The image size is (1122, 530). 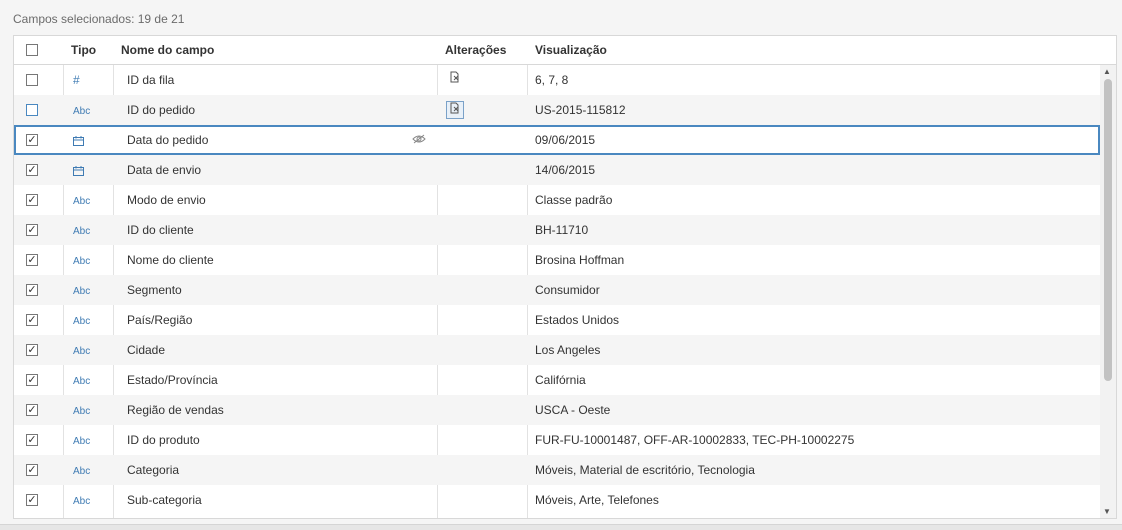 I want to click on scroll-down-arrow-icon: ▼, so click(x=1107, y=511).